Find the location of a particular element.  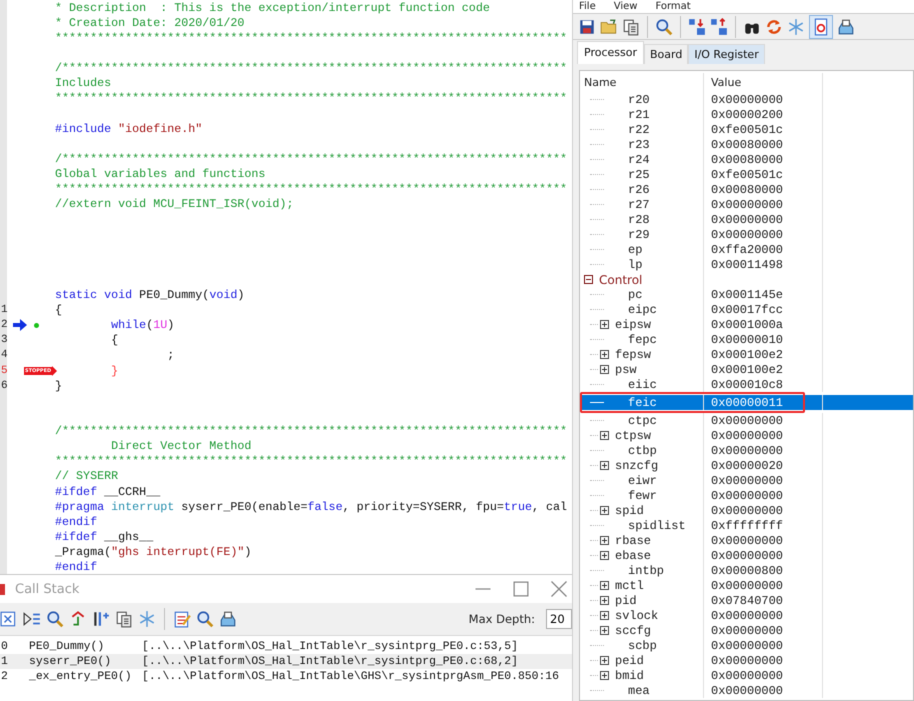

register-name: ep is located at coordinates (635, 249).